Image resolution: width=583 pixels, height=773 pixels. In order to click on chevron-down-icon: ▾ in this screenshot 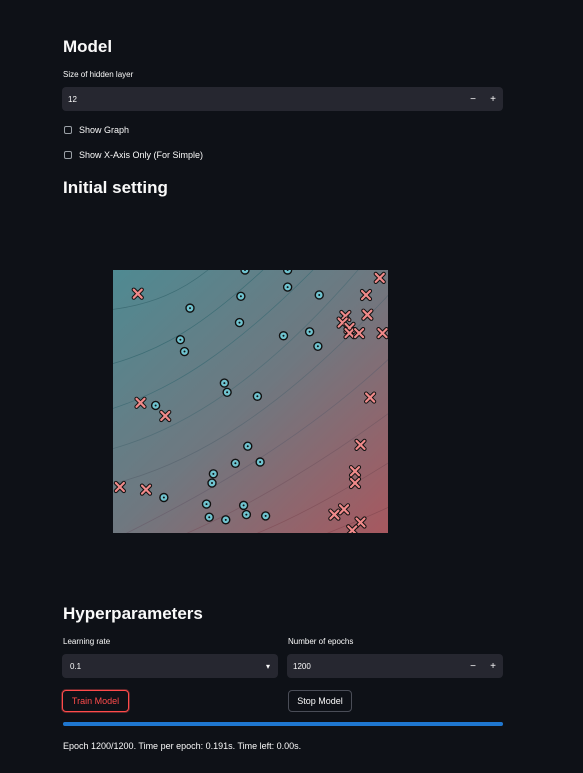, I will do `click(268, 666)`.